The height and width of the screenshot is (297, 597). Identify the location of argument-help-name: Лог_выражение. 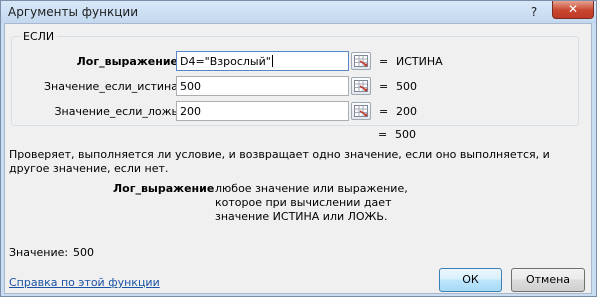
(164, 188).